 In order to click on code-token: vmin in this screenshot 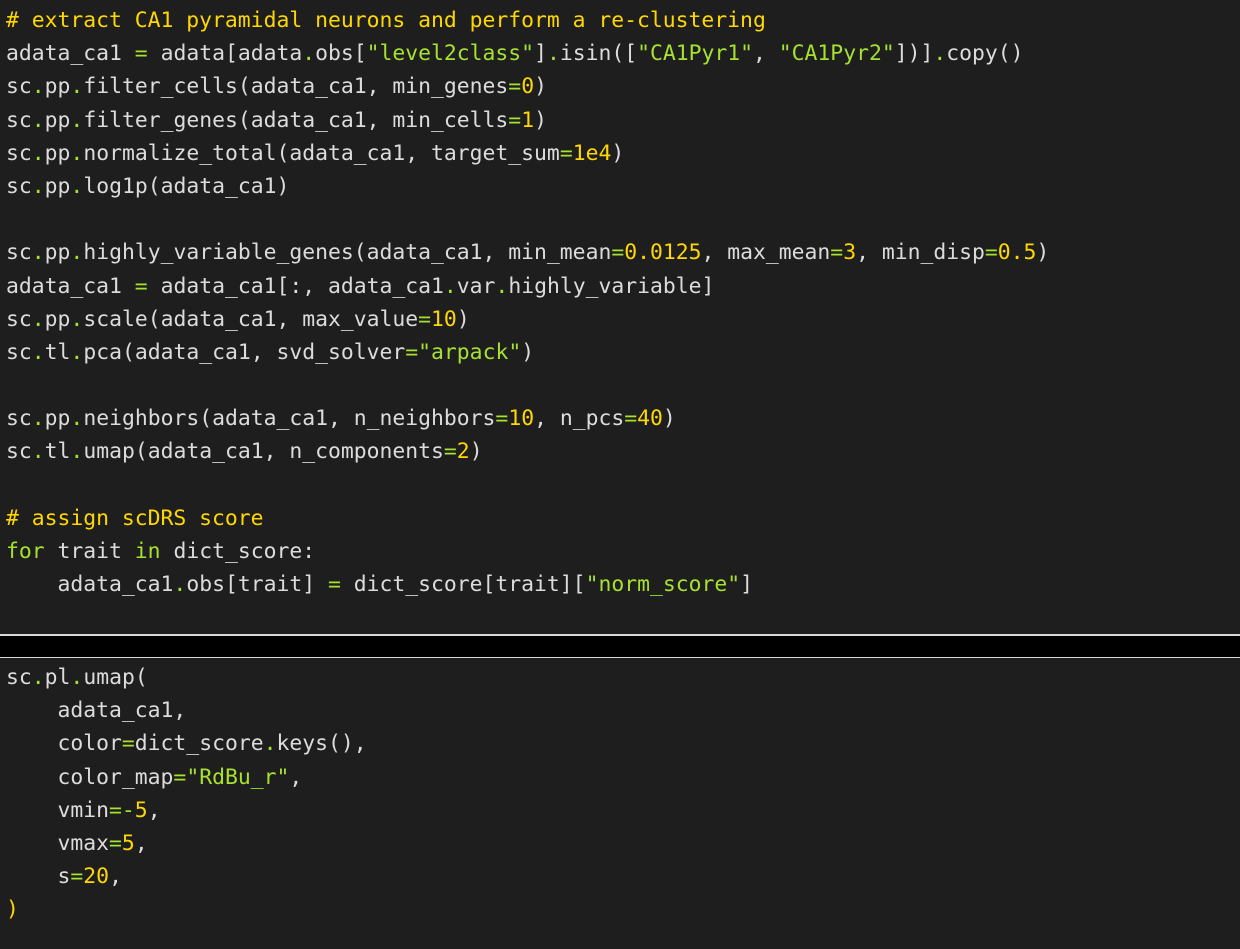, I will do `click(58, 810)`.